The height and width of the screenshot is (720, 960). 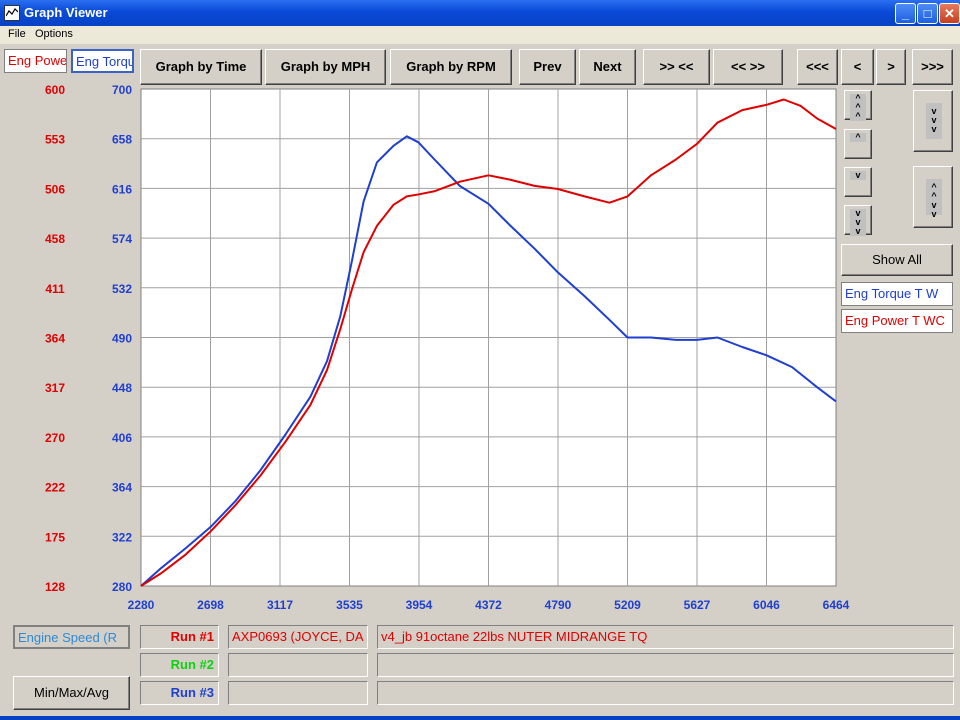 What do you see at coordinates (349, 605) in the screenshot?
I see `x-axis-tick-label: 3535` at bounding box center [349, 605].